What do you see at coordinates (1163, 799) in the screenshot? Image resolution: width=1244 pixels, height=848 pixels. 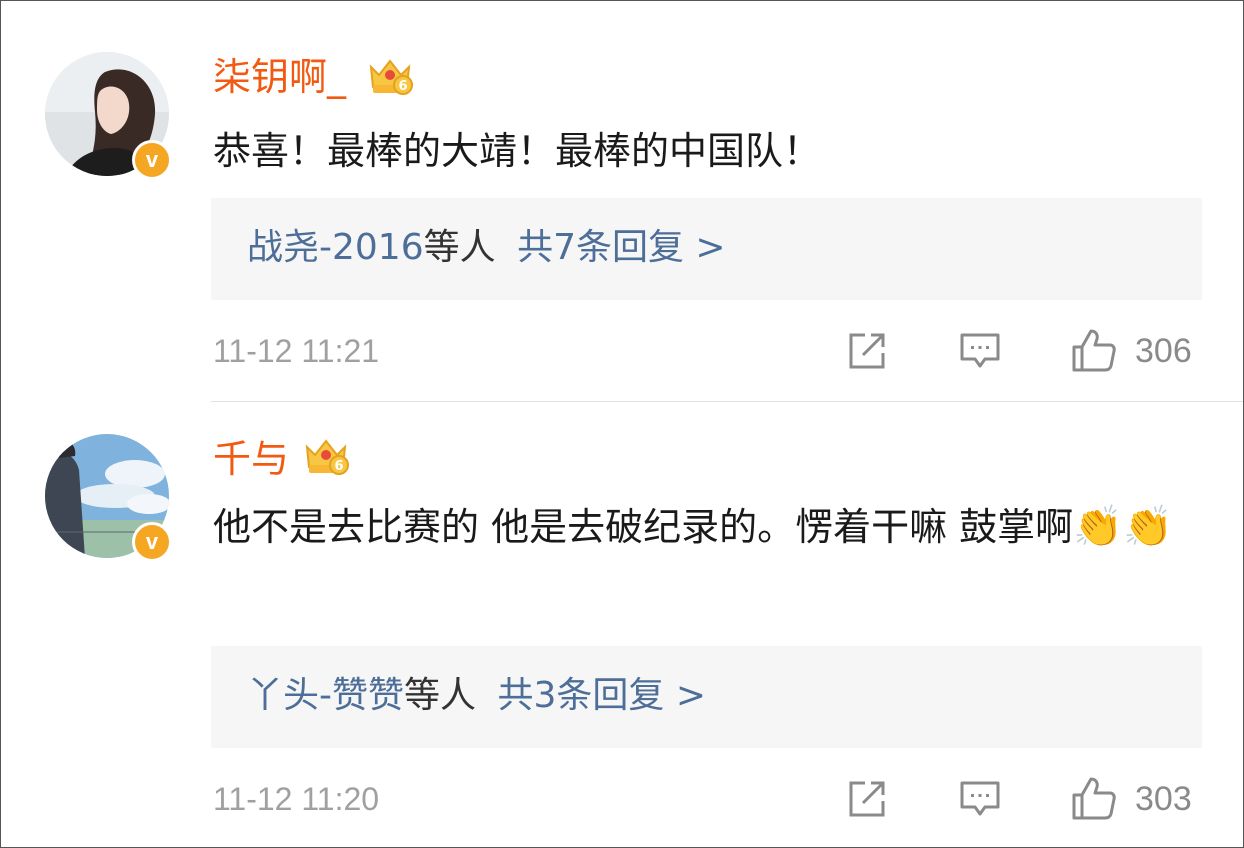 I see `like-count: 303` at bounding box center [1163, 799].